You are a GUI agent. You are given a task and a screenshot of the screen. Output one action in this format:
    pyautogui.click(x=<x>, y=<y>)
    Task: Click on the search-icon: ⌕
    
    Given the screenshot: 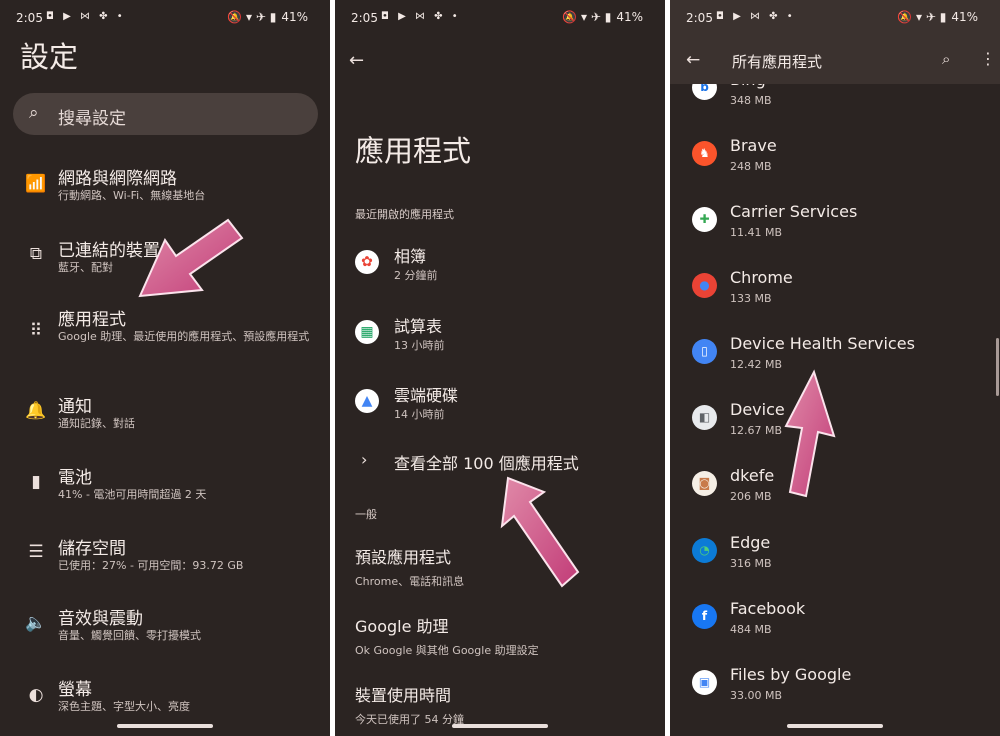 What is the action you would take?
    pyautogui.click(x=34, y=113)
    